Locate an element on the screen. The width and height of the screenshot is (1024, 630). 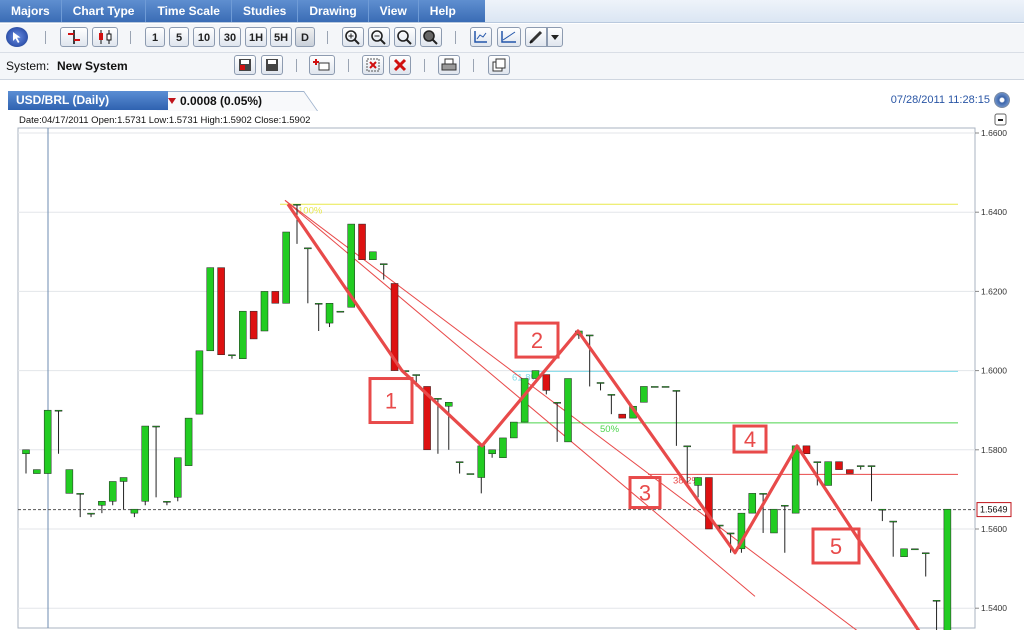
toolbar: 1 5 10 30 1H 5H D is located at coordinates (512, 38).